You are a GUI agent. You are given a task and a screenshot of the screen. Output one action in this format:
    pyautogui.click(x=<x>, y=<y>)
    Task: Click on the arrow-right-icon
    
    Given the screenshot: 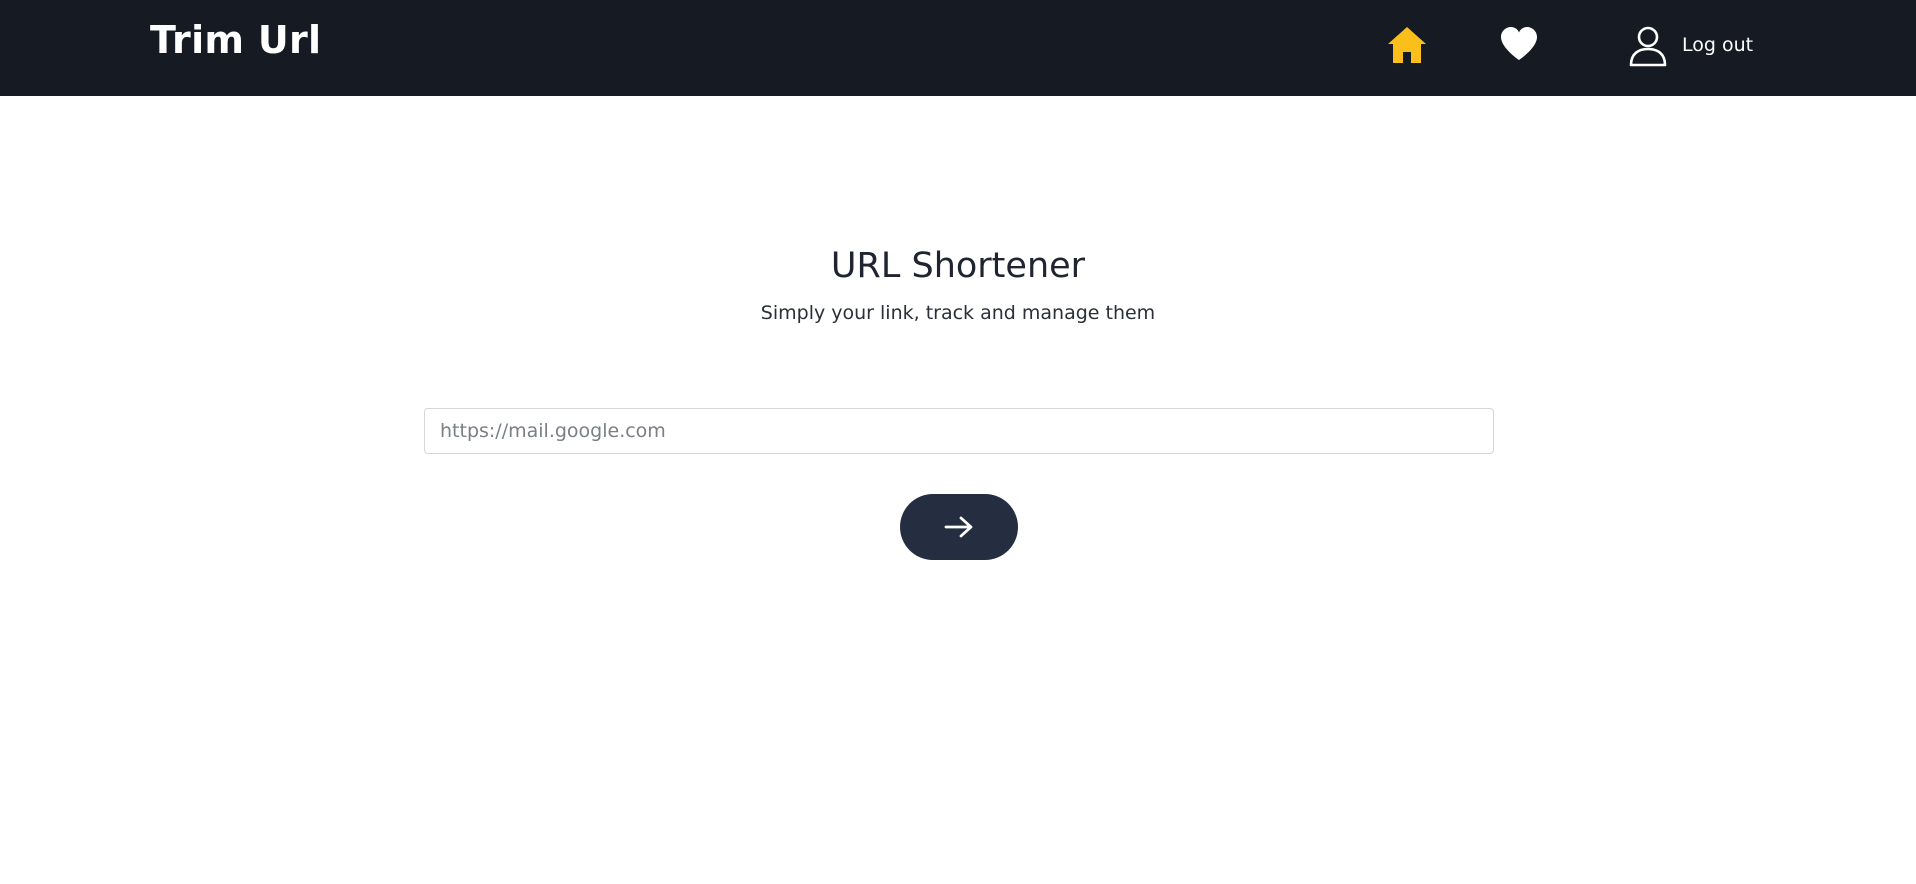 What is the action you would take?
    pyautogui.click(x=958, y=527)
    